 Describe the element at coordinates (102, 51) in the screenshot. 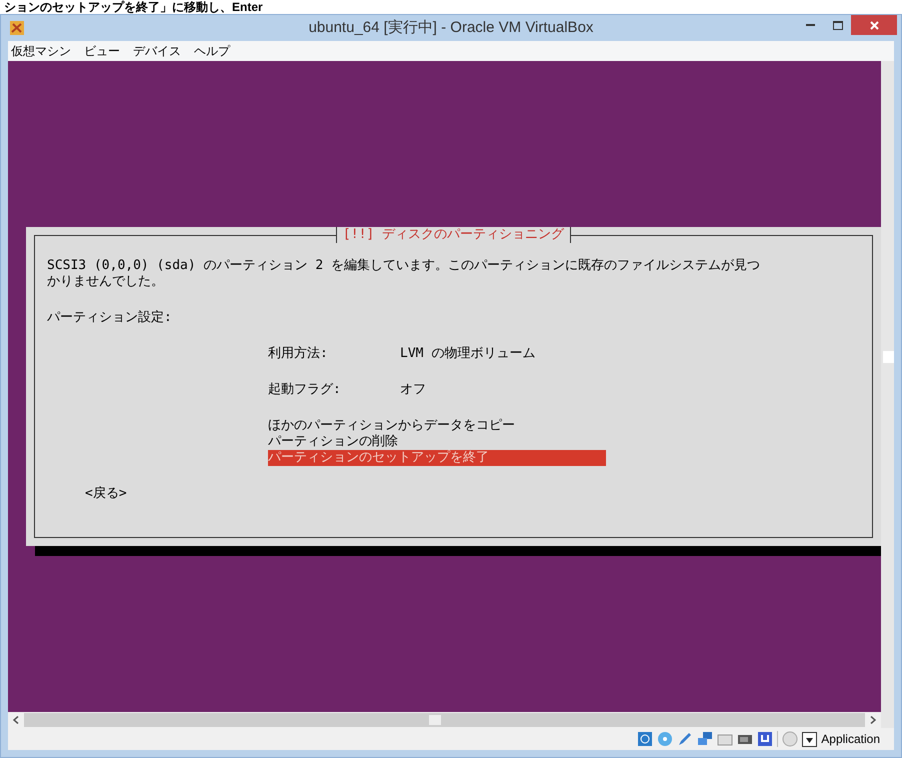

I see `menu-item: ビュー` at that location.